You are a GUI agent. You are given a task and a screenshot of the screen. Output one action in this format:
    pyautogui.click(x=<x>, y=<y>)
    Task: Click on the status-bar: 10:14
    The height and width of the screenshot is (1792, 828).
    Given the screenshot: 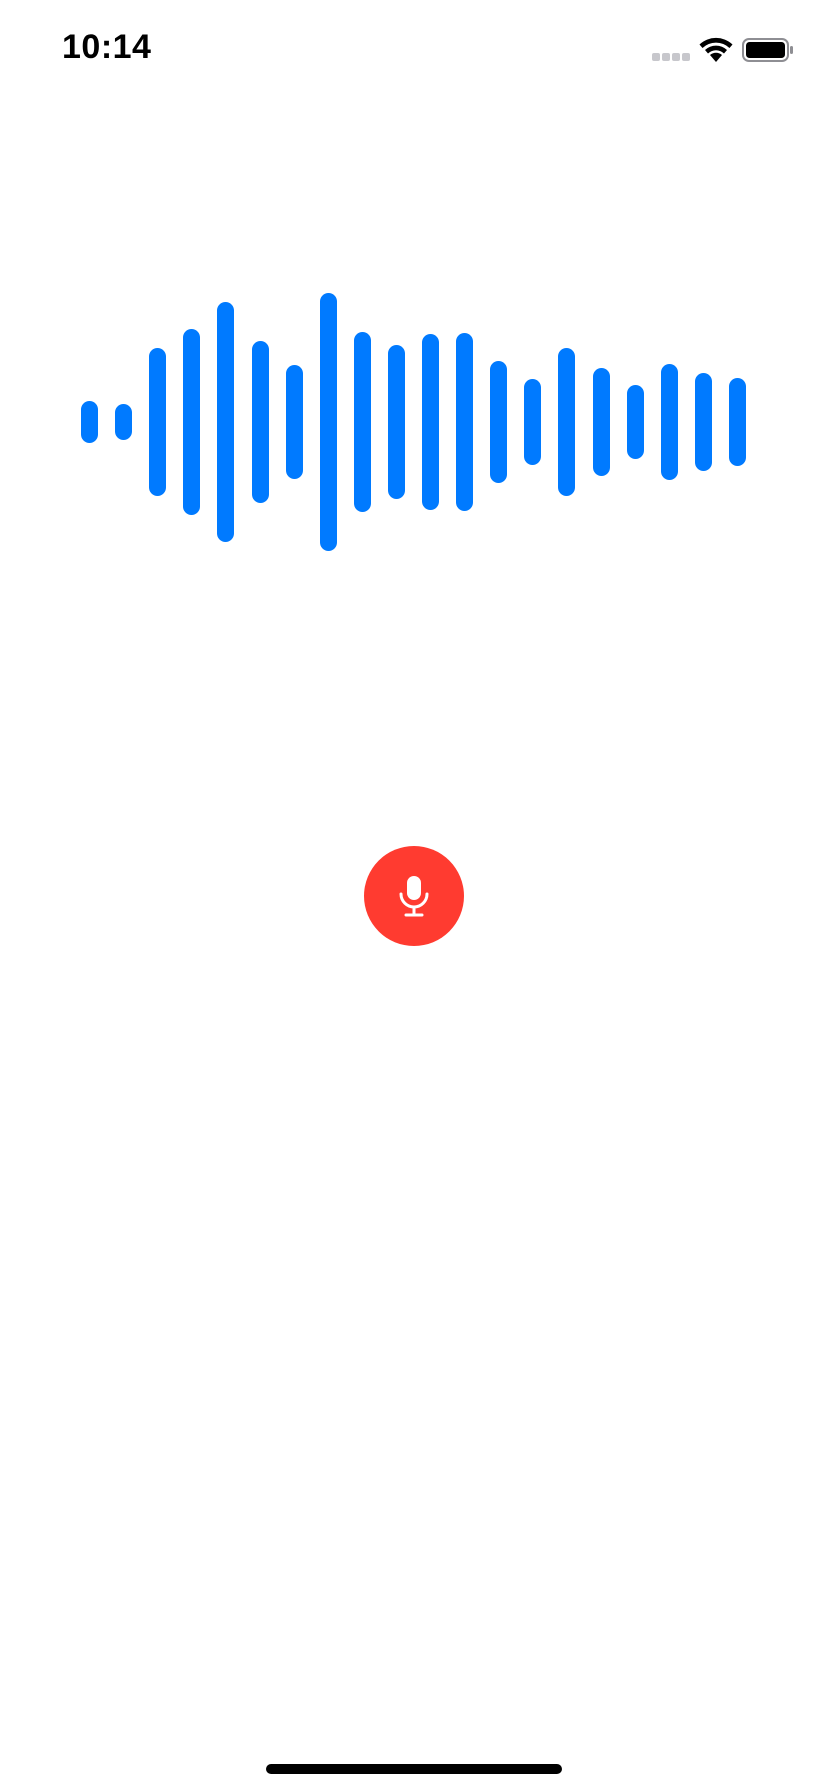 What is the action you would take?
    pyautogui.click(x=414, y=50)
    